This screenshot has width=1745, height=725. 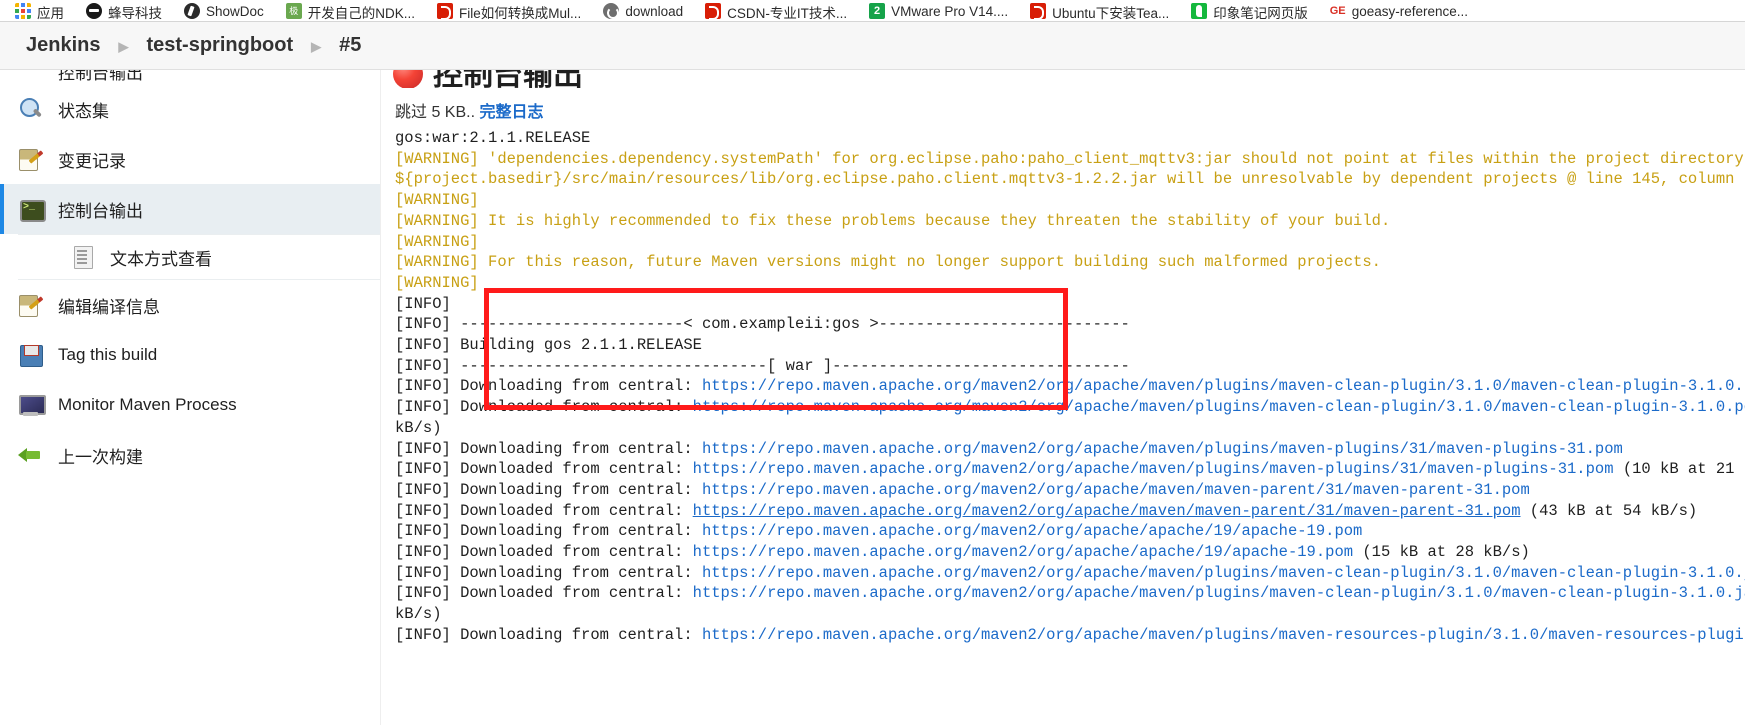 What do you see at coordinates (83, 257) in the screenshot?
I see `text-document-icon` at bounding box center [83, 257].